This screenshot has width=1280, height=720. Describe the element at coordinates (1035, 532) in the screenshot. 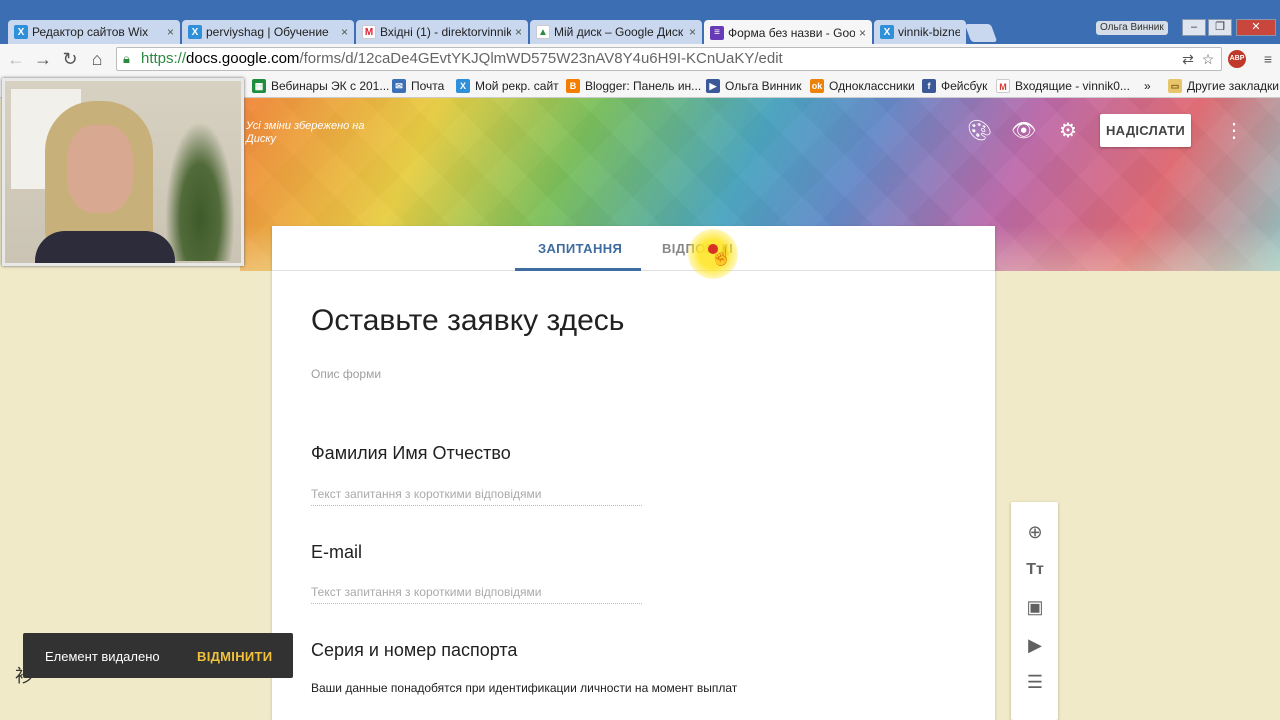

I see `add-question-icon: ⊕` at that location.